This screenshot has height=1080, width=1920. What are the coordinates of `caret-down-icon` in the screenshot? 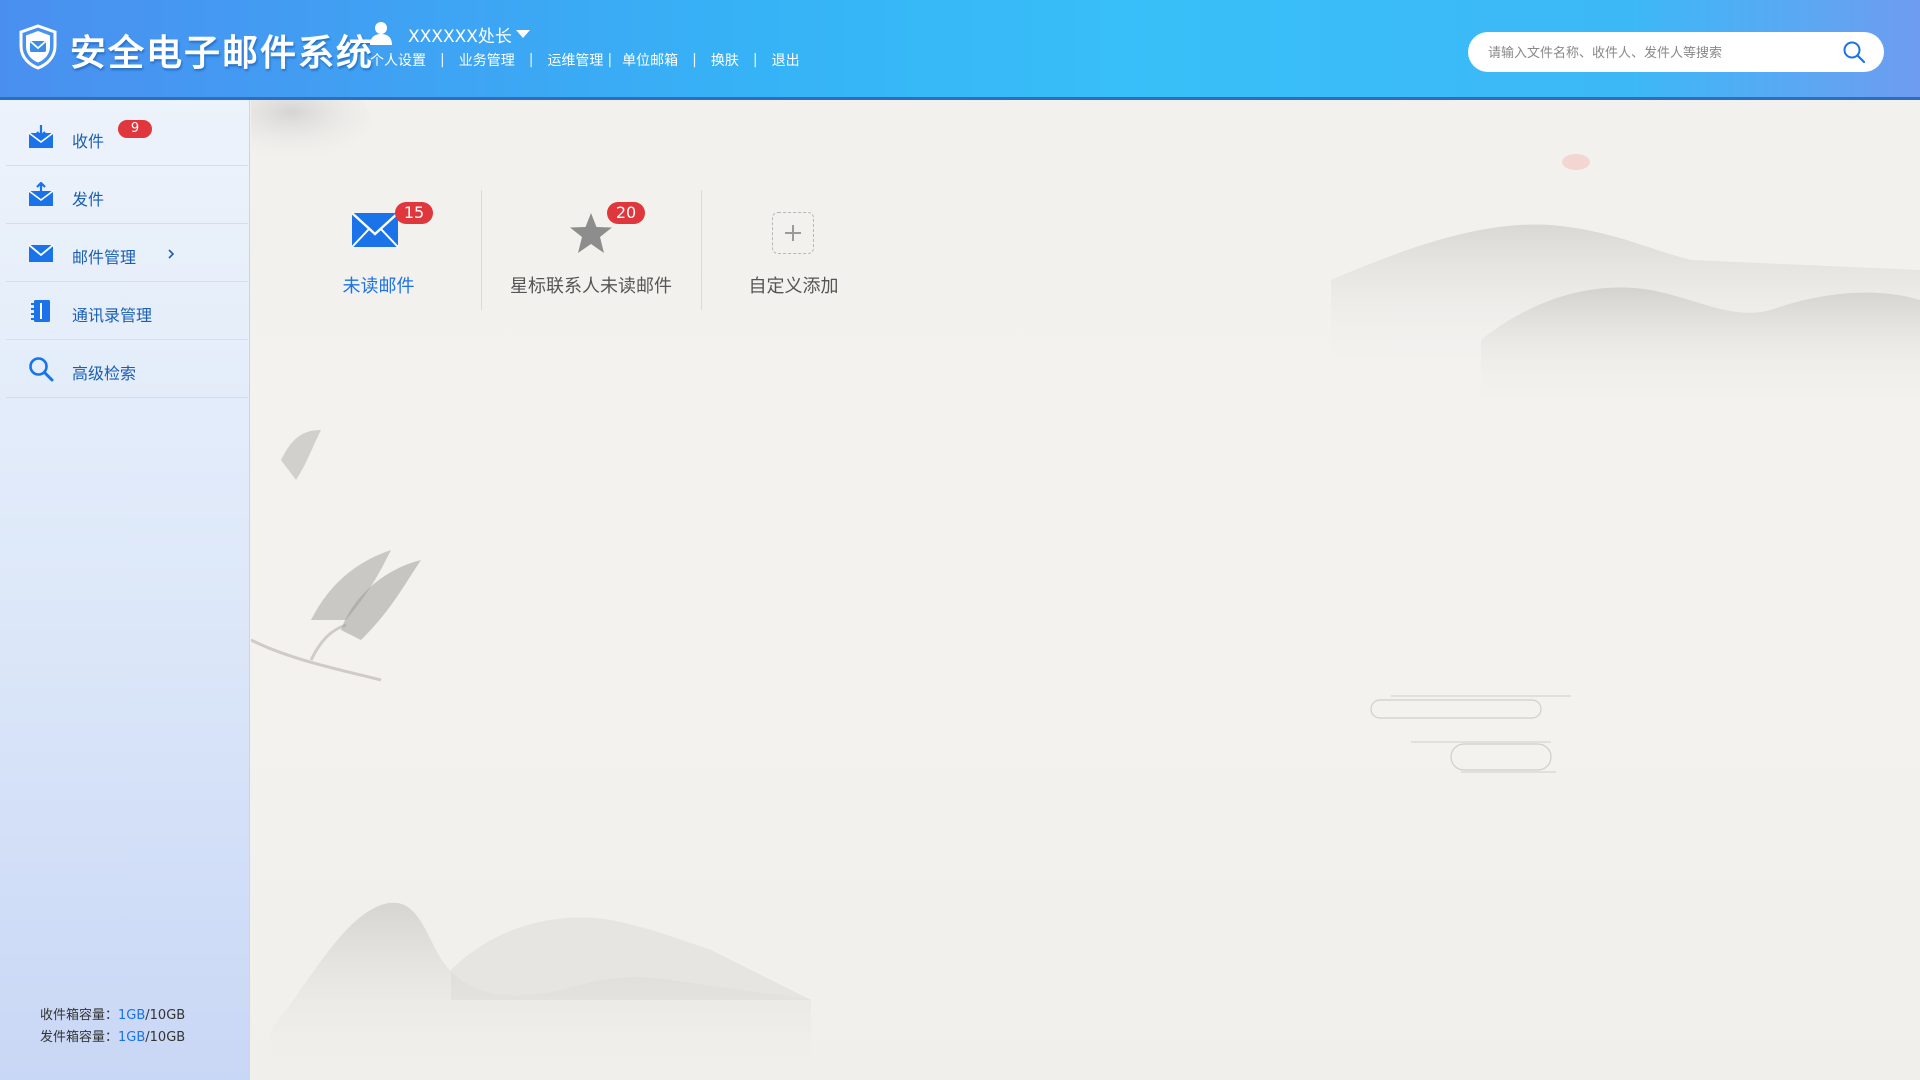 It's located at (523, 34).